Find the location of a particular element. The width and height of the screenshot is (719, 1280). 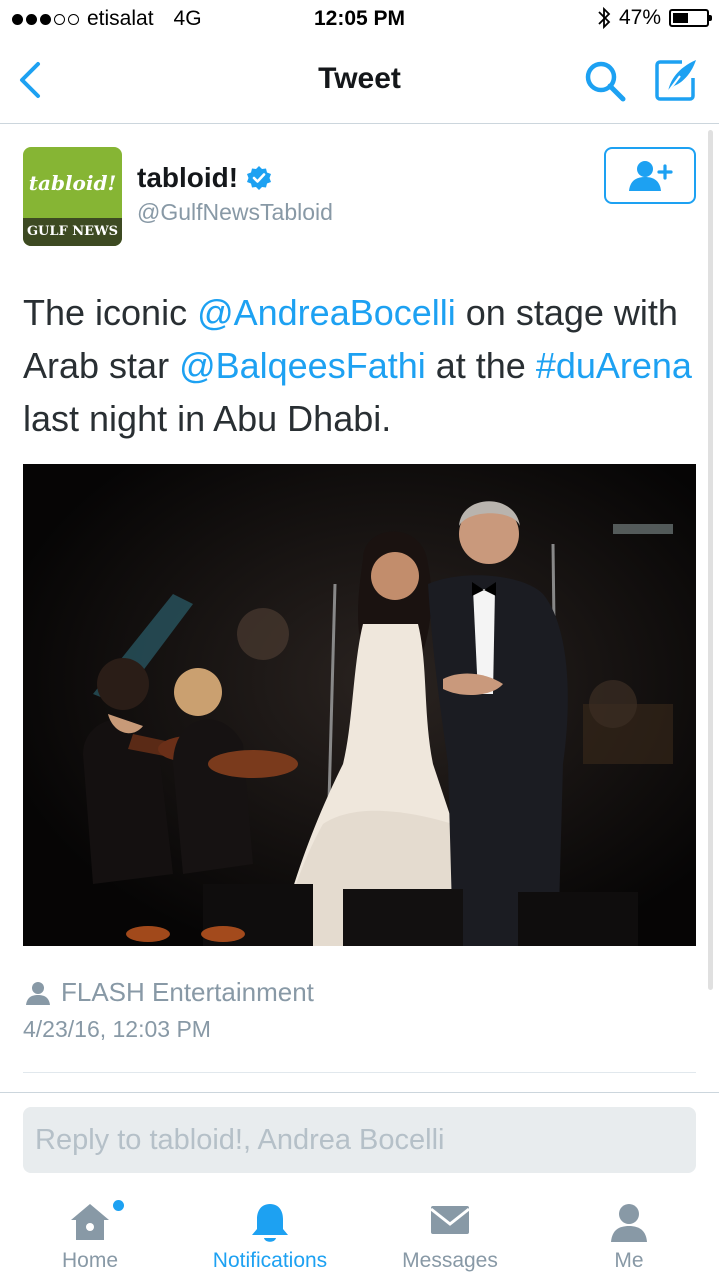

media-credit-label: FLASH Entertainment is located at coordinates (187, 992).